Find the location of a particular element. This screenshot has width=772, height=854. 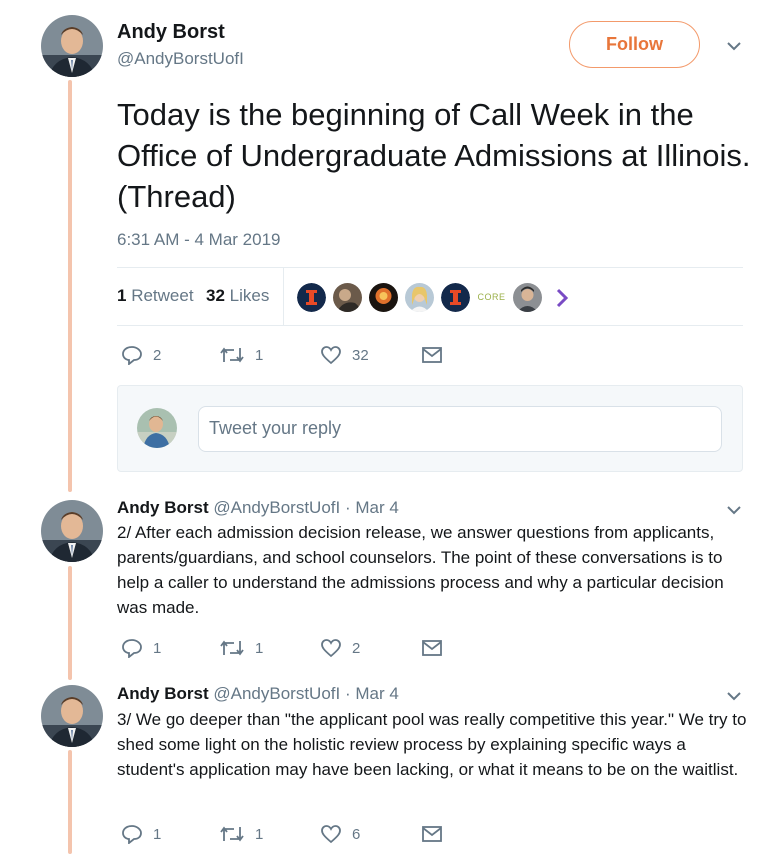

retweet-stat: 1 Retweet is located at coordinates (155, 296).